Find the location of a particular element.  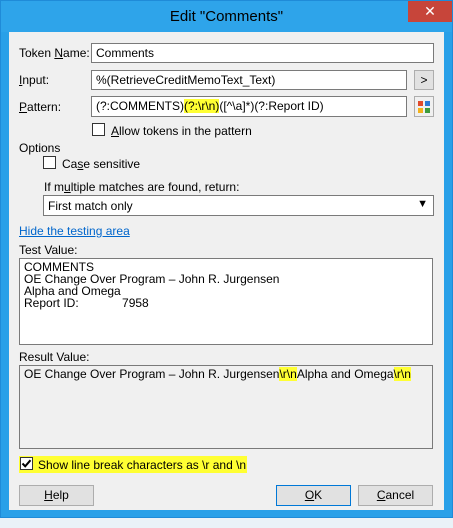

allow-tokens-checkbox is located at coordinates (98, 129).